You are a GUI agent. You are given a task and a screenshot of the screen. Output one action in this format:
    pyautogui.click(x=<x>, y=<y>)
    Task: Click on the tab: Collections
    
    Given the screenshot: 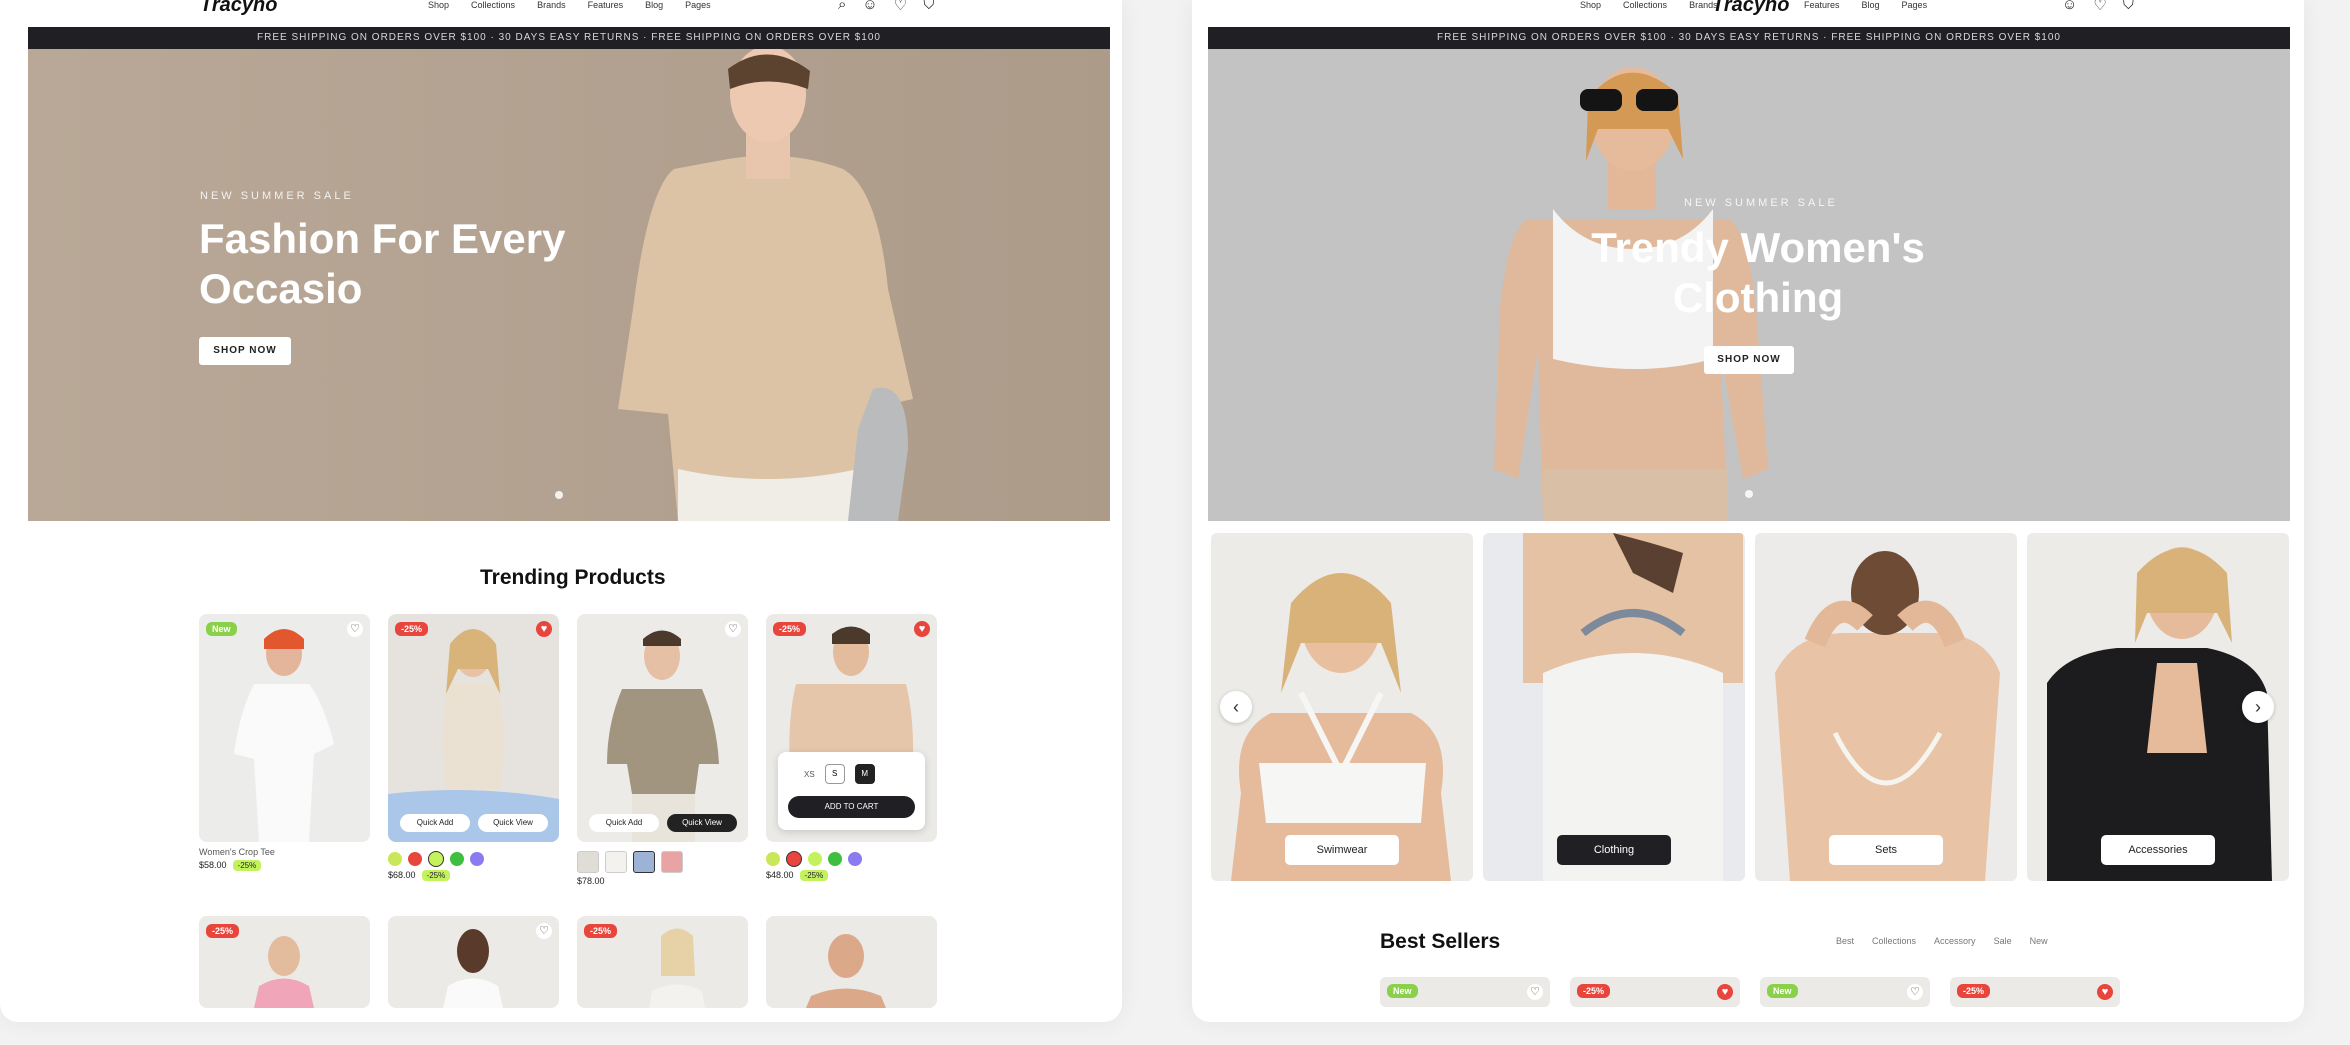 What is the action you would take?
    pyautogui.click(x=1894, y=941)
    